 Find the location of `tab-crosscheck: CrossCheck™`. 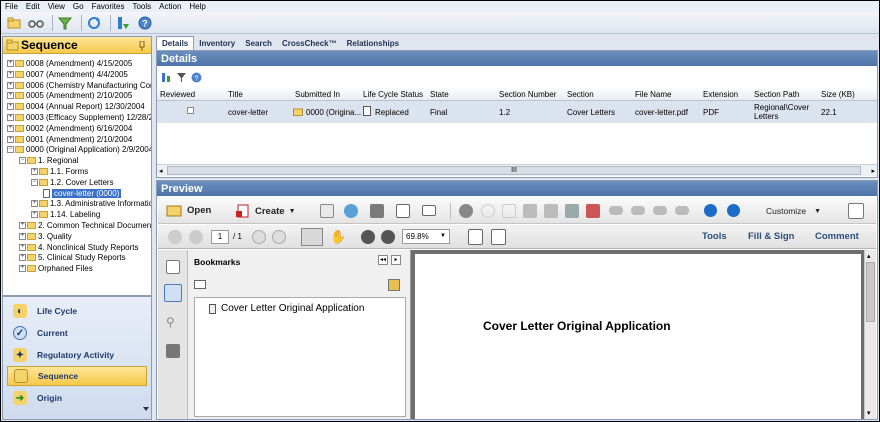

tab-crosscheck: CrossCheck™ is located at coordinates (309, 43).